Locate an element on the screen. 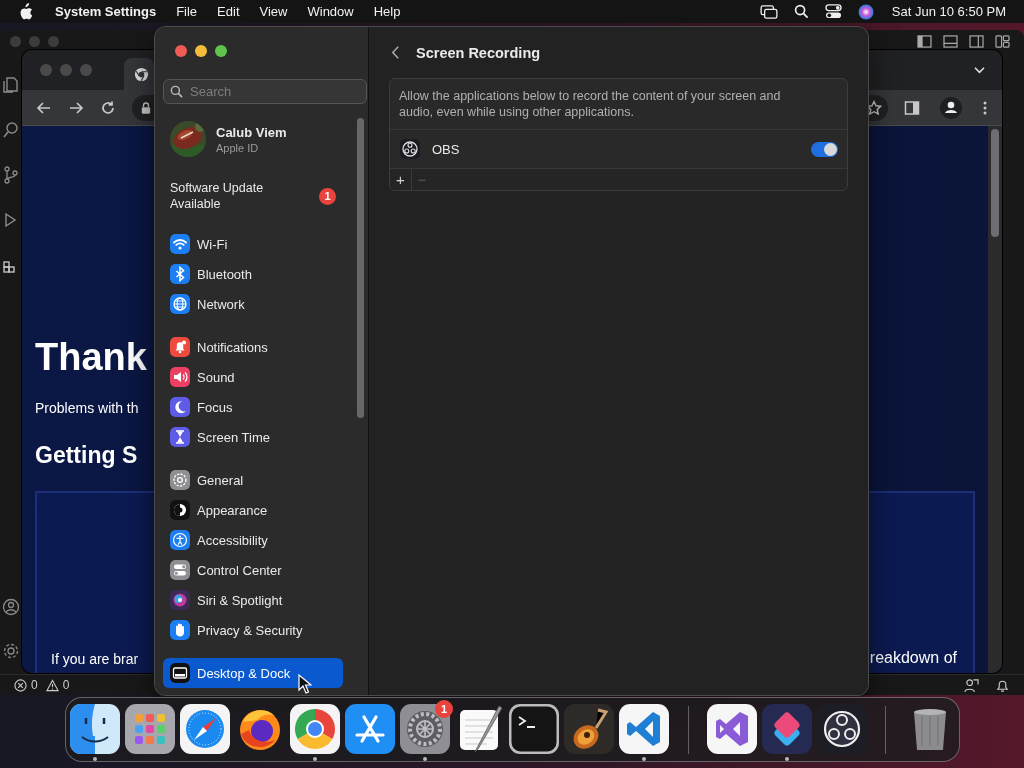 The width and height of the screenshot is (1024, 768). chevron-down-icon is located at coordinates (979, 70).